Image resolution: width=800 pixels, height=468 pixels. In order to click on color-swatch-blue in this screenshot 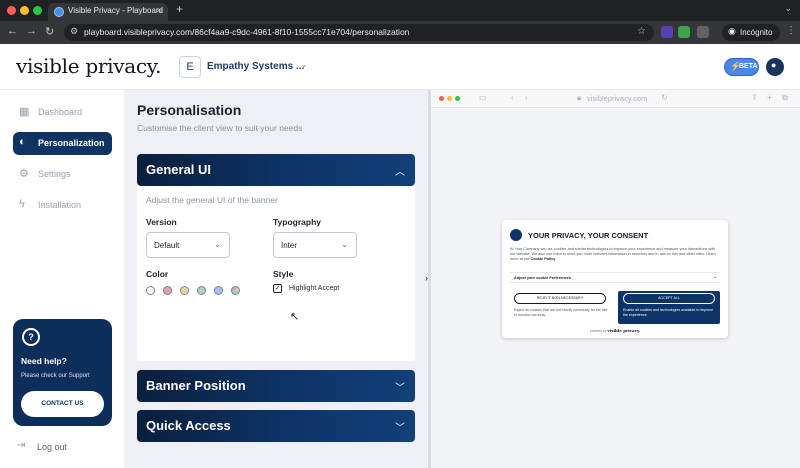, I will do `click(218, 290)`.